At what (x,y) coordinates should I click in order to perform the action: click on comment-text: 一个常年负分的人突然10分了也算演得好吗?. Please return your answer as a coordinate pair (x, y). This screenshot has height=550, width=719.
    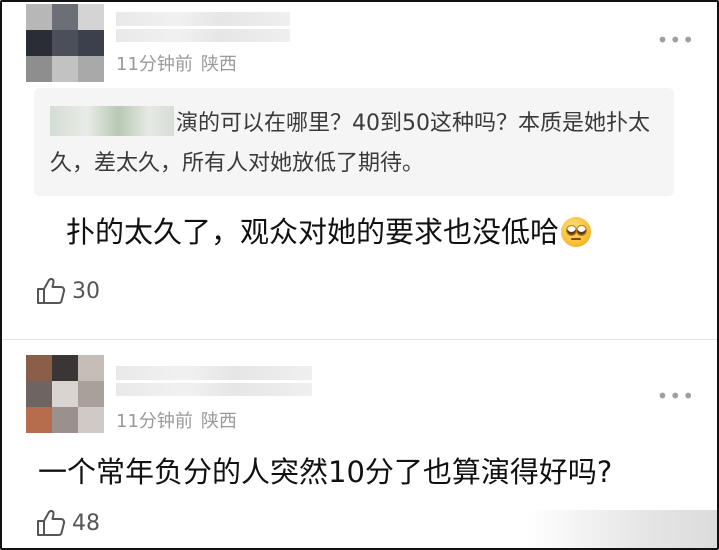
    Looking at the image, I should click on (325, 472).